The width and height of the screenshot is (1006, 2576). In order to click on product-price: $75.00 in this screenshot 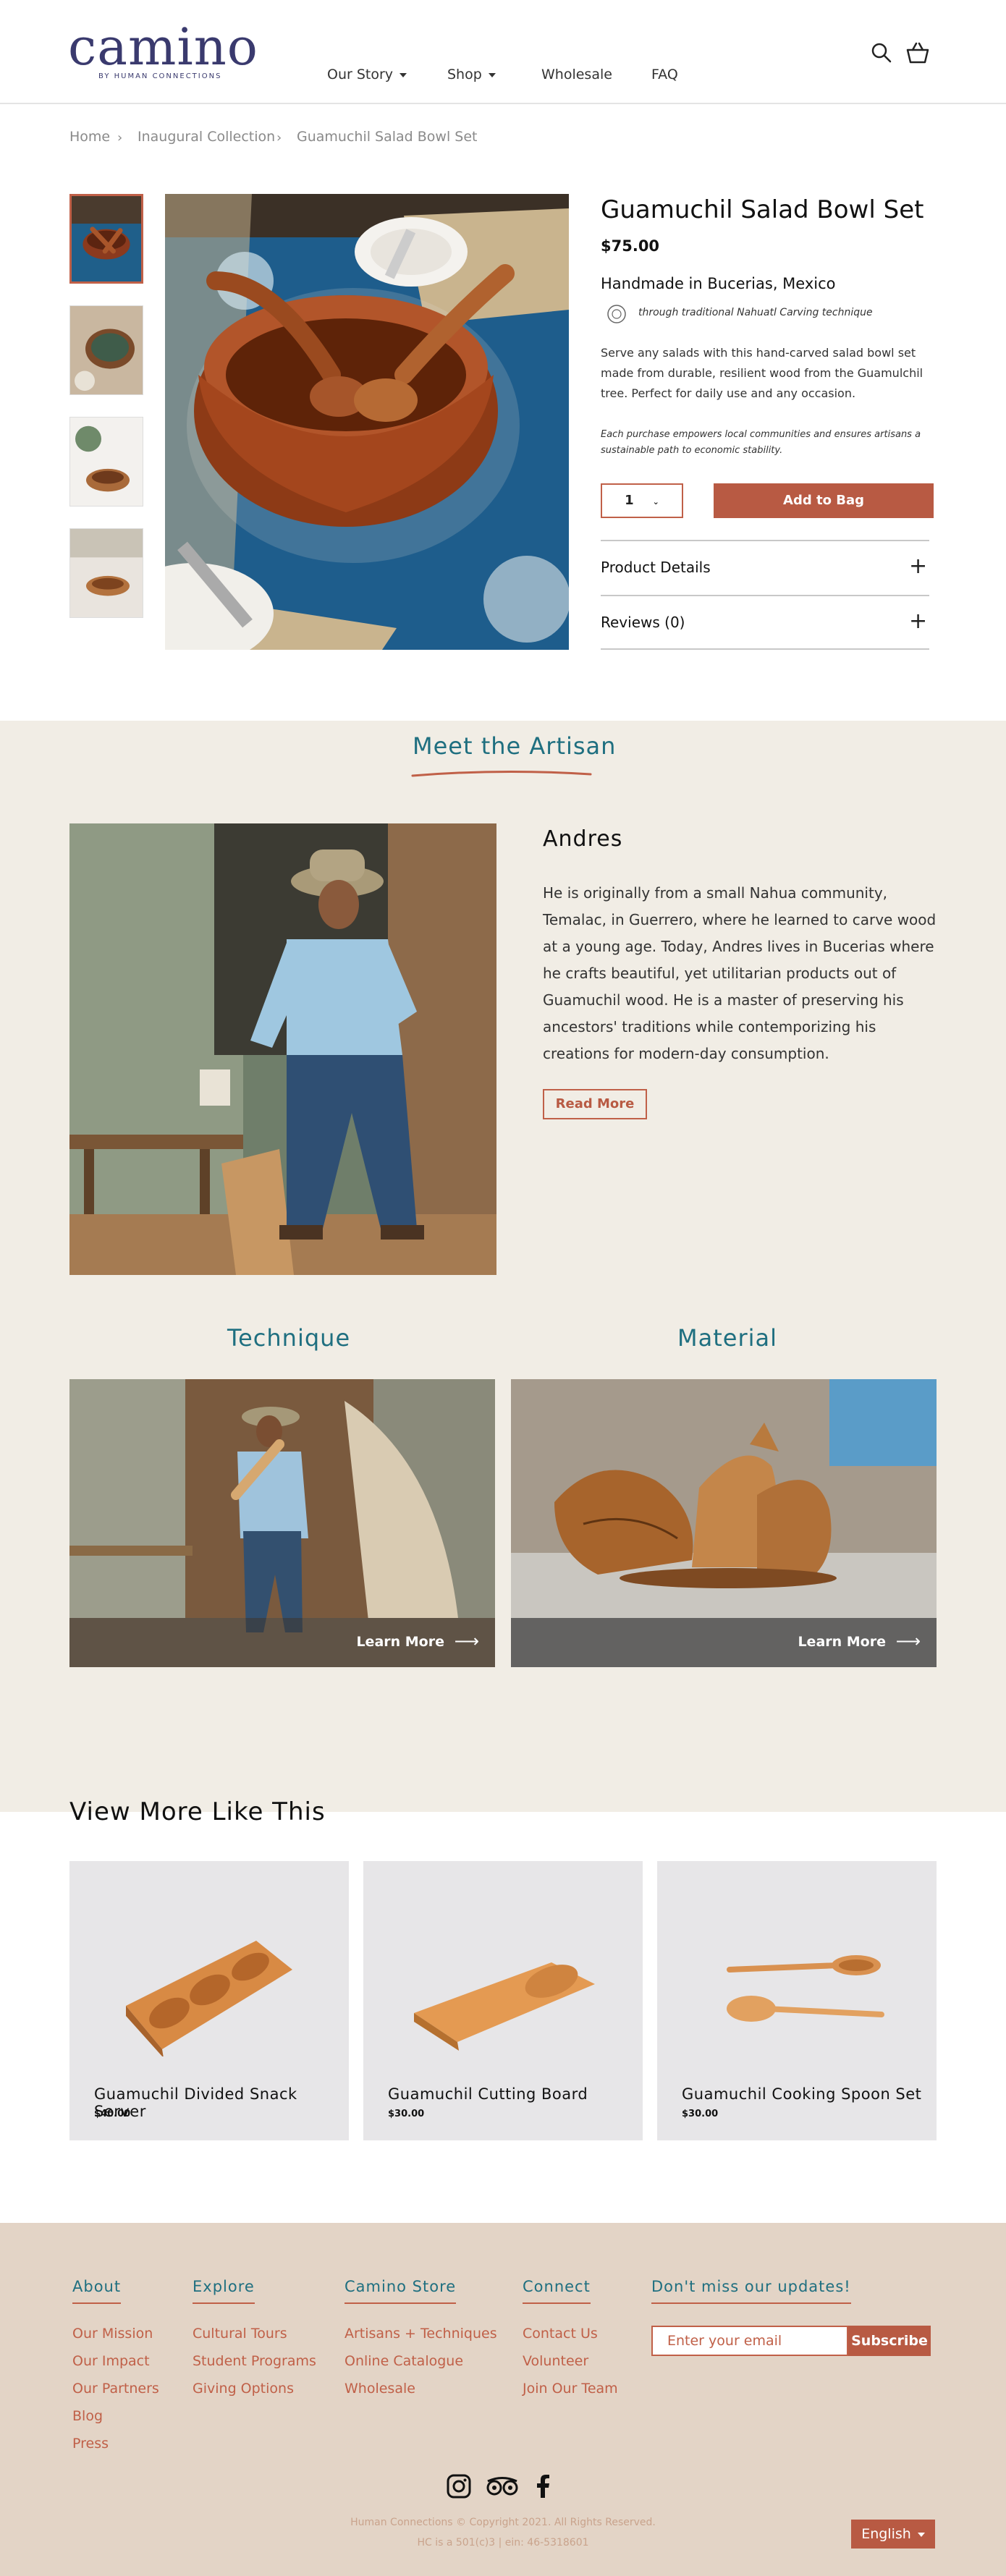, I will do `click(630, 246)`.